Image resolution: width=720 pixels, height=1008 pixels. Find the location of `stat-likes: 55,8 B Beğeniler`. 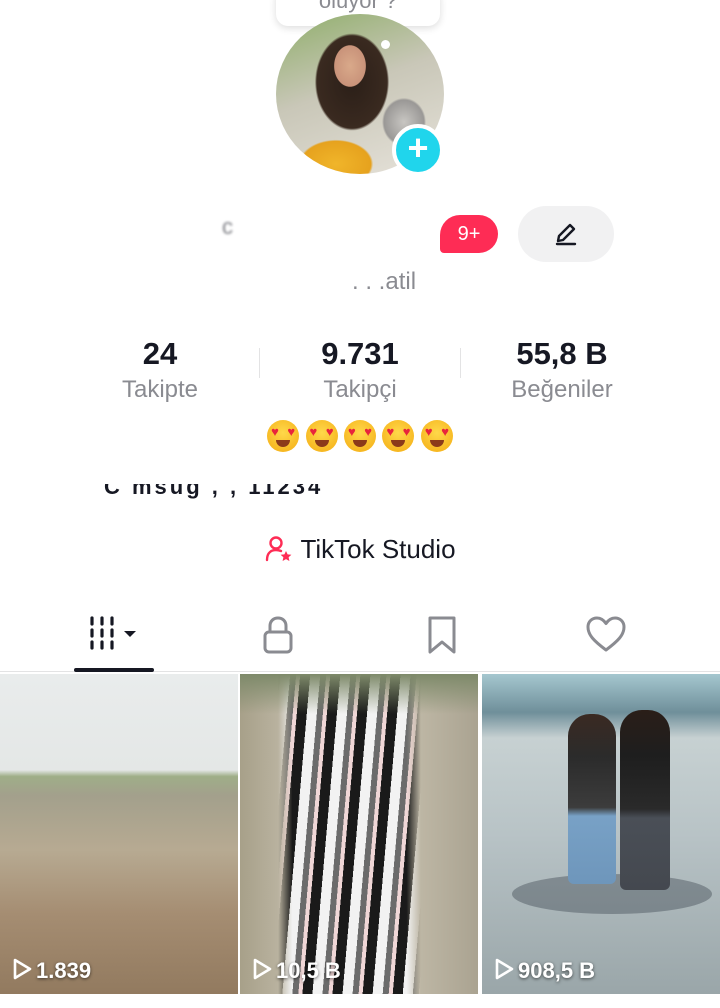

stat-likes: 55,8 B Beğeniler is located at coordinates (562, 371).